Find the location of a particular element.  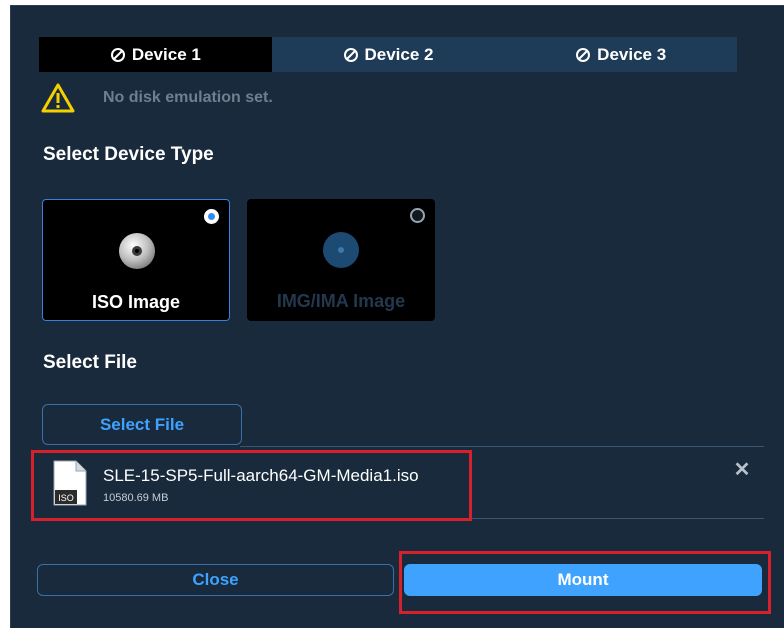

radio-unselected is located at coordinates (417, 215).